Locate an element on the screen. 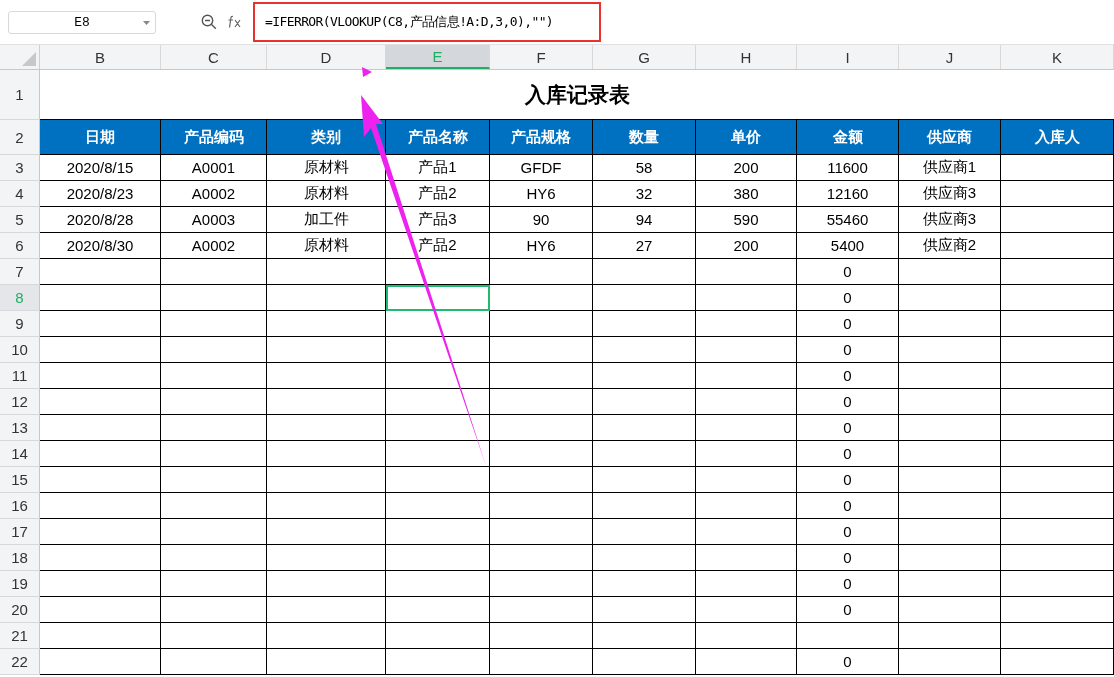 The width and height of the screenshot is (1114, 677). row-header: 22 is located at coordinates (20, 662).